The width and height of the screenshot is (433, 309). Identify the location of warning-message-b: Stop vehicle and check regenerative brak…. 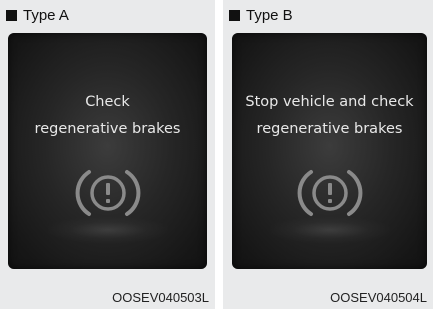
(329, 116).